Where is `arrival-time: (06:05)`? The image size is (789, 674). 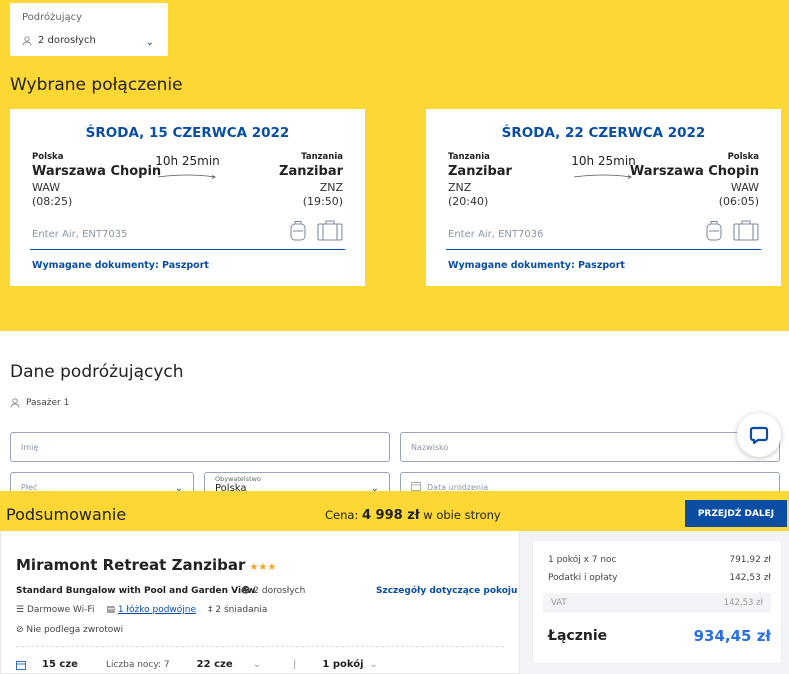 arrival-time: (06:05) is located at coordinates (738, 201).